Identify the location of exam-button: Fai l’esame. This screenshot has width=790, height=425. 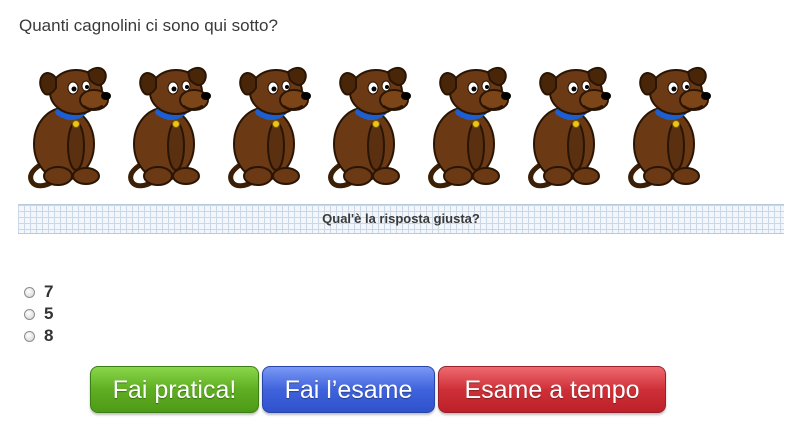
(348, 389).